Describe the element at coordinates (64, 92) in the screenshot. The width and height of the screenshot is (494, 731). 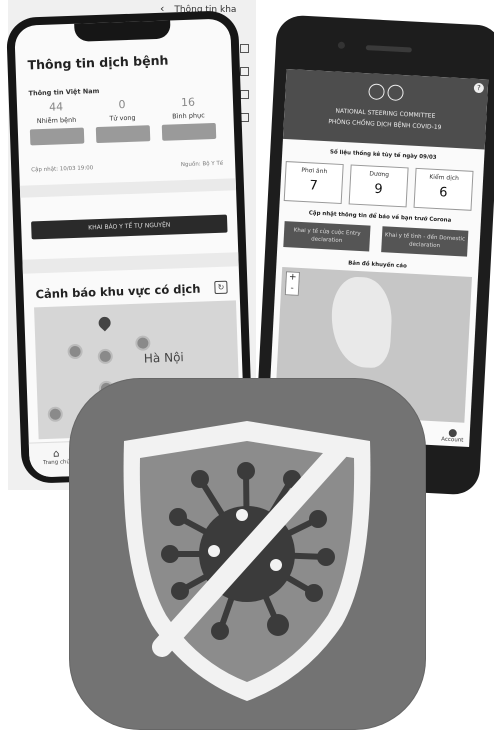
I see `section-label: Thông tin Việt Nam` at that location.